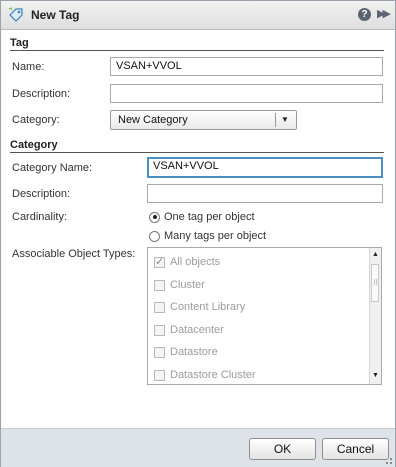 This screenshot has width=396, height=467. What do you see at coordinates (197, 44) in the screenshot?
I see `tag-section-heading: Tag` at bounding box center [197, 44].